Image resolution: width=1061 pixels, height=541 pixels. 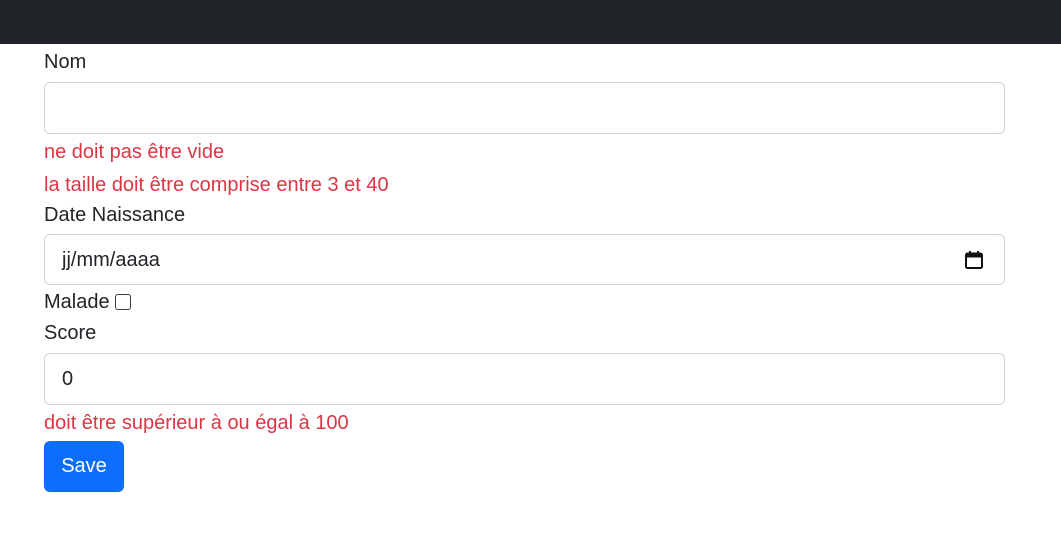 I want to click on nom-input, so click(x=524, y=108).